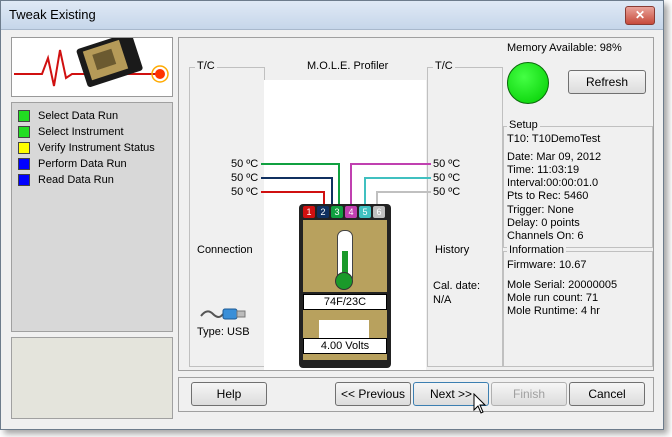 The width and height of the screenshot is (672, 437). Describe the element at coordinates (554, 139) in the screenshot. I see `setup-name: T10: T10DemoTest` at that location.